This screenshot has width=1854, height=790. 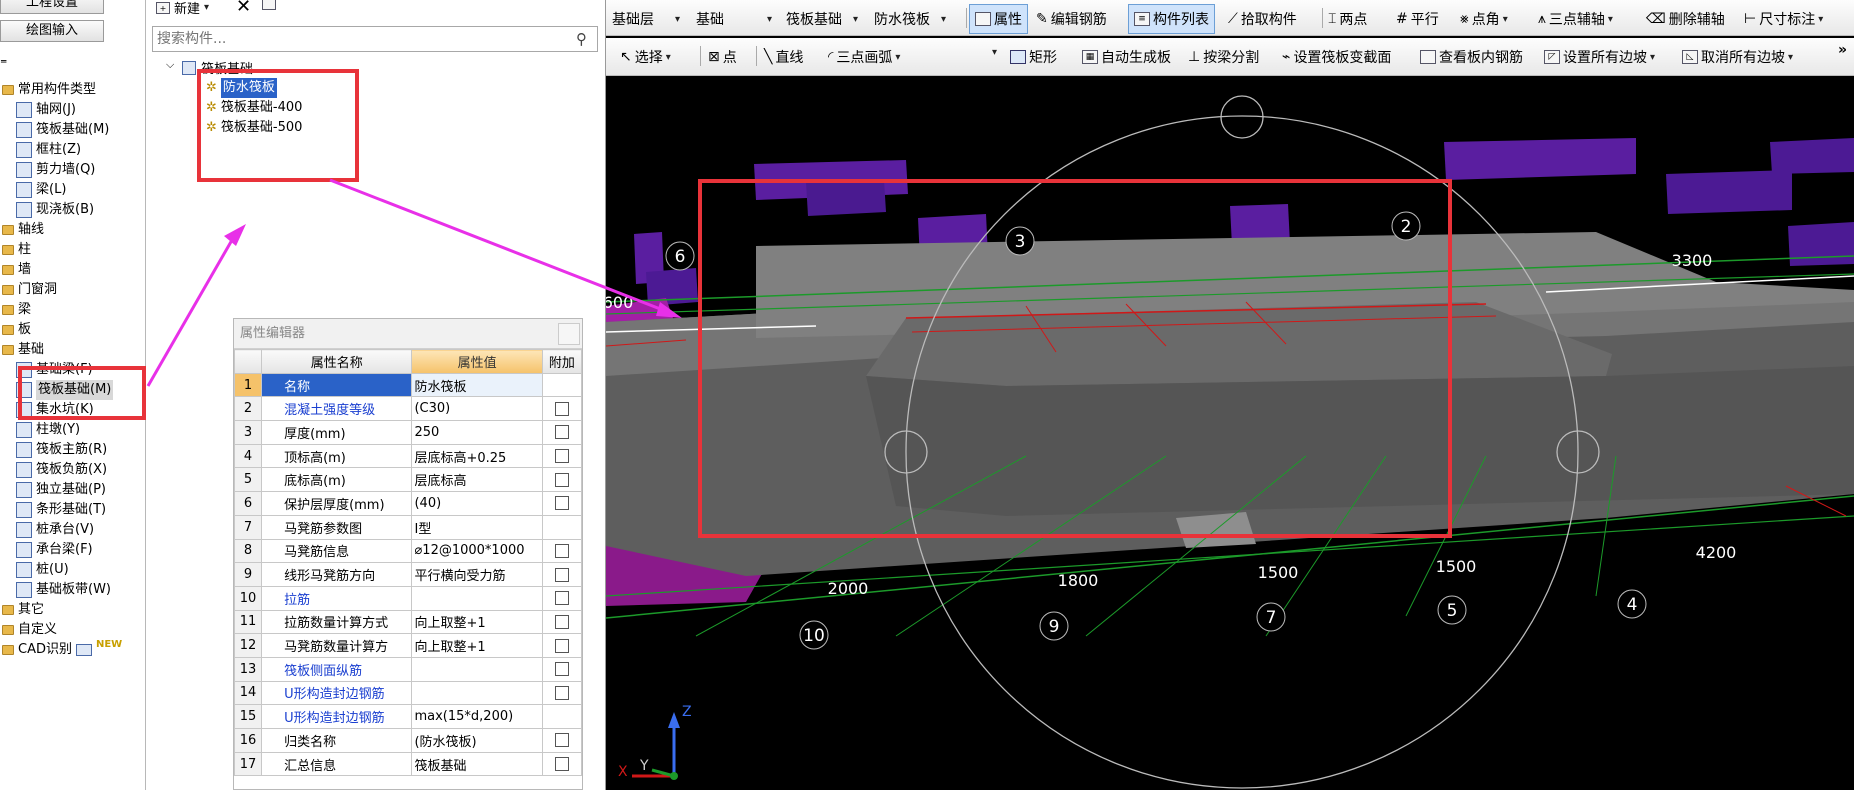 What do you see at coordinates (52, 7) in the screenshot?
I see `project-settings-button: 工程设置` at bounding box center [52, 7].